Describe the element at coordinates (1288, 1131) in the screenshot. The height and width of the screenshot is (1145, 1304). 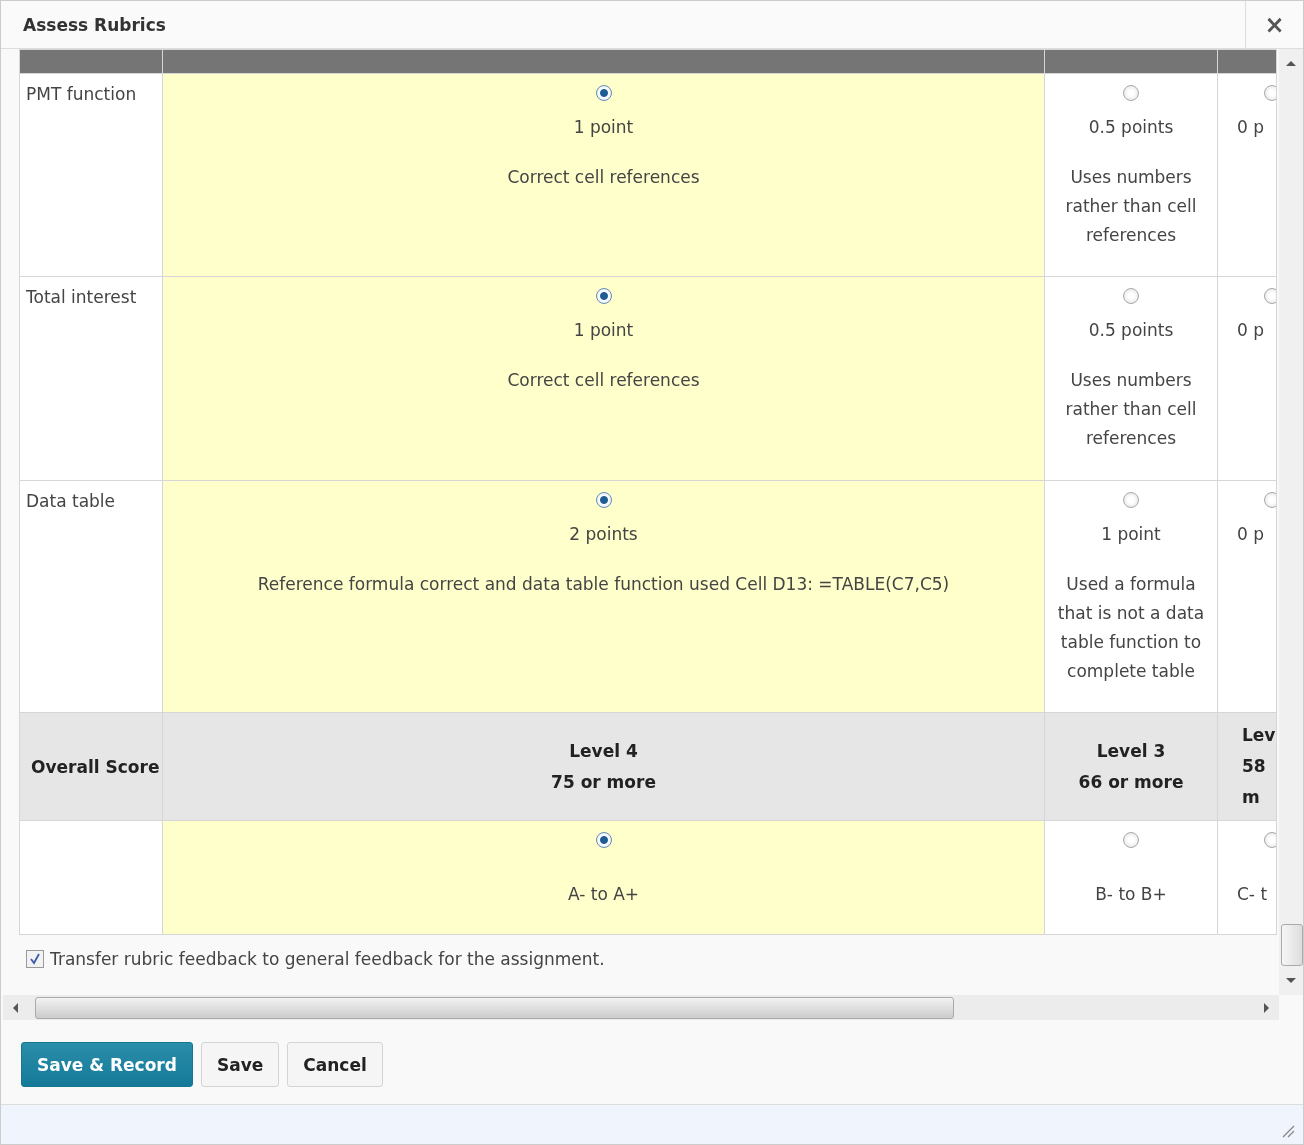
I see `resize-grip-icon` at that location.